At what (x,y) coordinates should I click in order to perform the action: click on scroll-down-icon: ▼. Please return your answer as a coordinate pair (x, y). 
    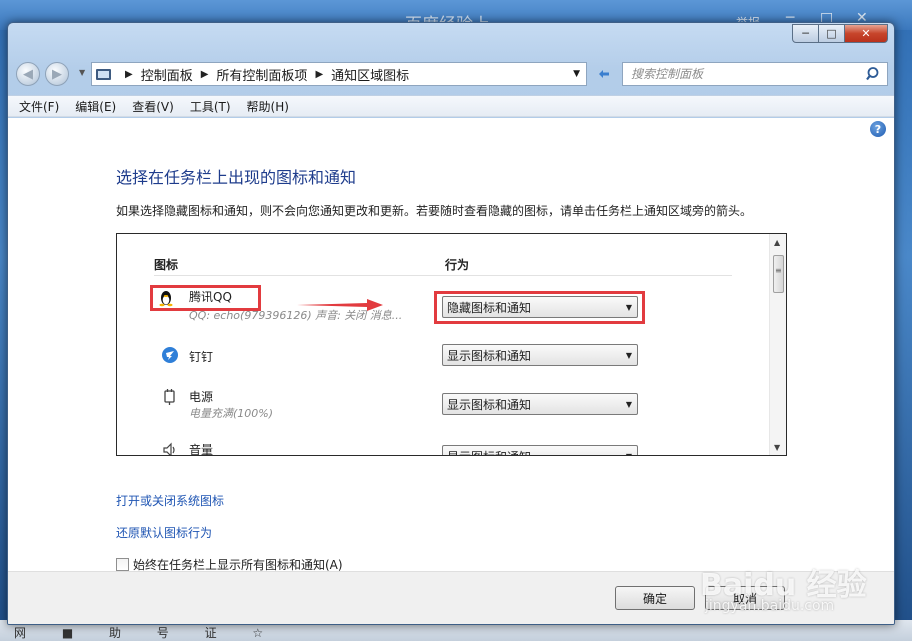
    Looking at the image, I should click on (777, 447).